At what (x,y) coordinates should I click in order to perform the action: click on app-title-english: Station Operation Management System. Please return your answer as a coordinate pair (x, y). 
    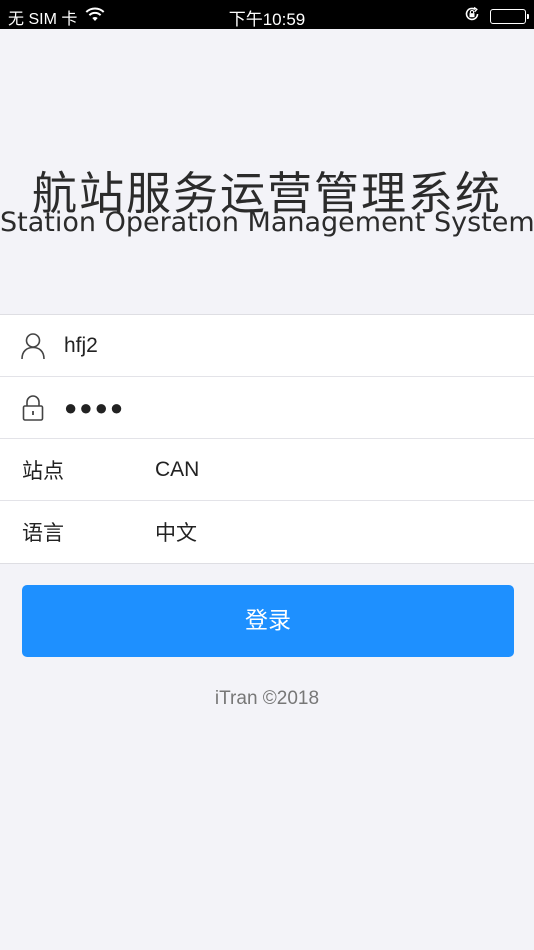
    Looking at the image, I should click on (267, 222).